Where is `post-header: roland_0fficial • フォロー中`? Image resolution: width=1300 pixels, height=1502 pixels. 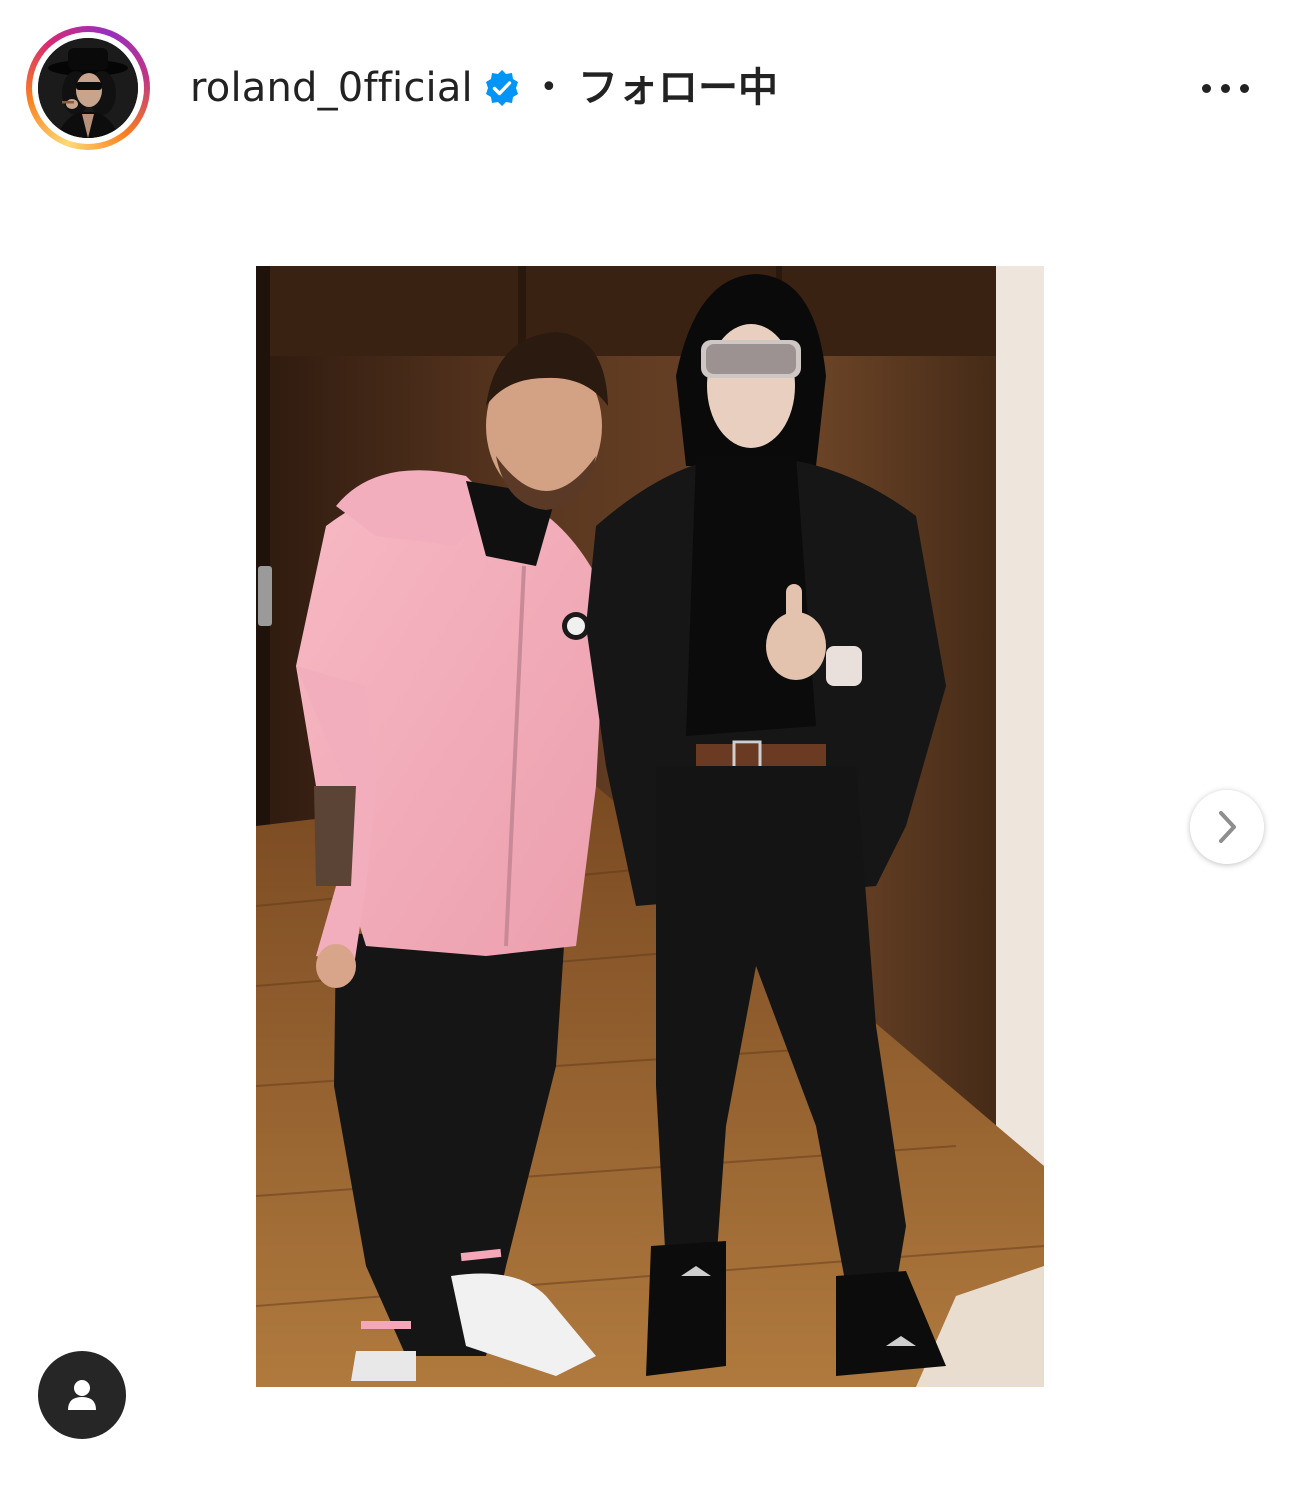 post-header: roland_0fficial • フォロー中 is located at coordinates (650, 90).